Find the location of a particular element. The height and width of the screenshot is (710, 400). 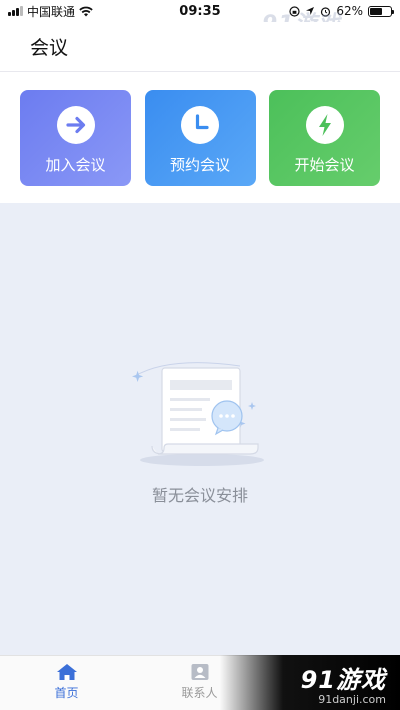

status-bar: 中国联通 09:35 62% is located at coordinates (200, 11).